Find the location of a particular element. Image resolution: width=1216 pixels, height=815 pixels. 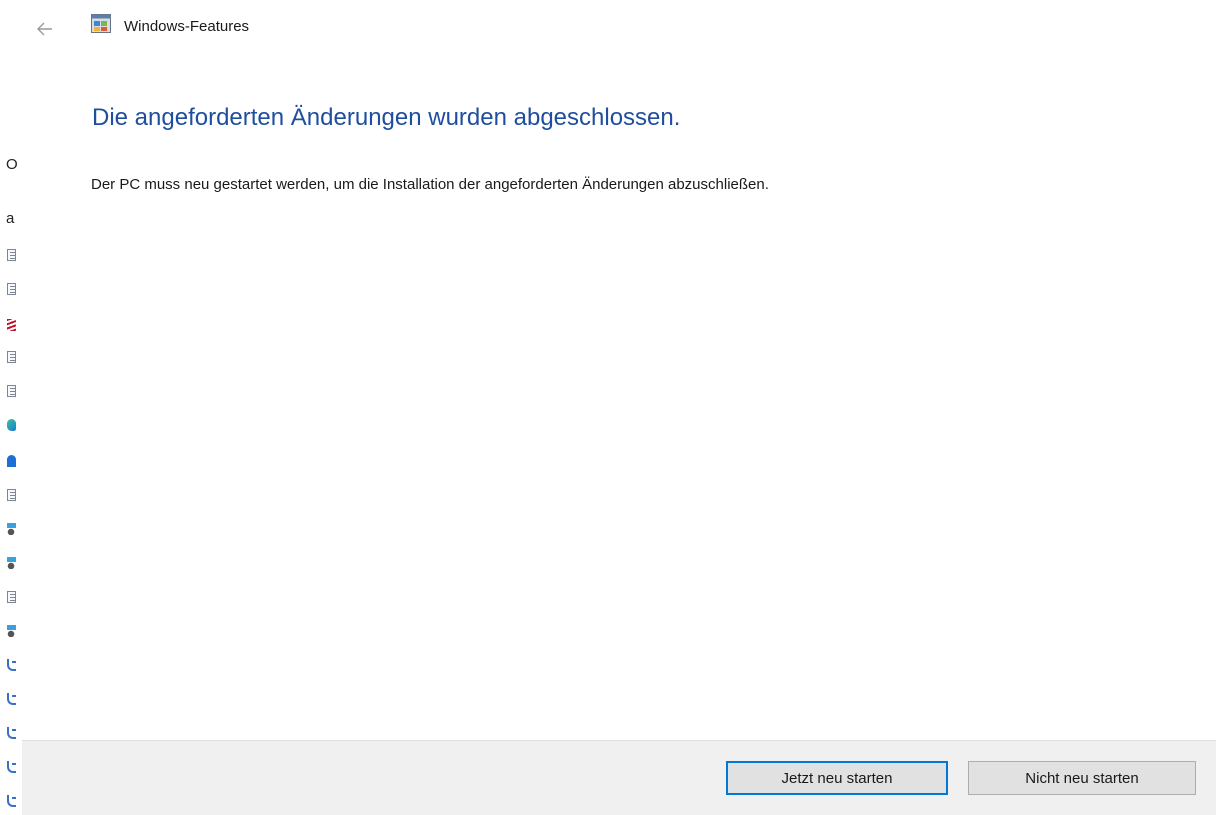

back-arrow-icon is located at coordinates (45, 29).